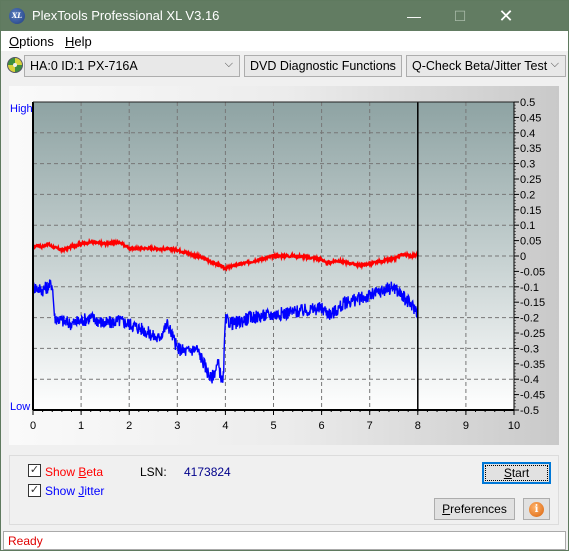 The height and width of the screenshot is (551, 569). Describe the element at coordinates (15, 65) in the screenshot. I see `disc-drive-icon` at that location.